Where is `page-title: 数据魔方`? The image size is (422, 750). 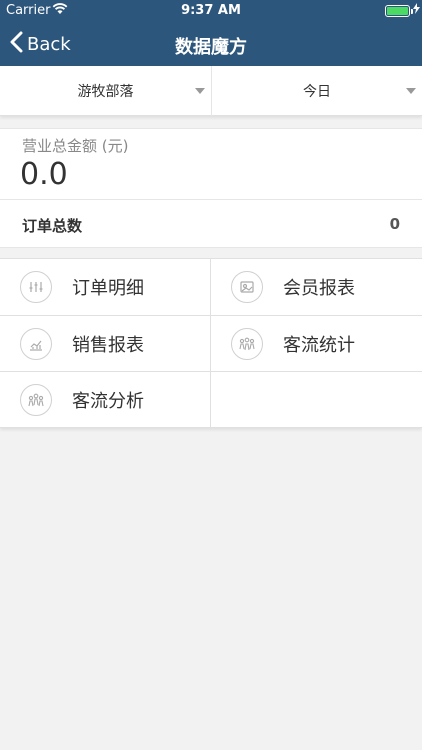
page-title: 数据魔方 is located at coordinates (211, 47).